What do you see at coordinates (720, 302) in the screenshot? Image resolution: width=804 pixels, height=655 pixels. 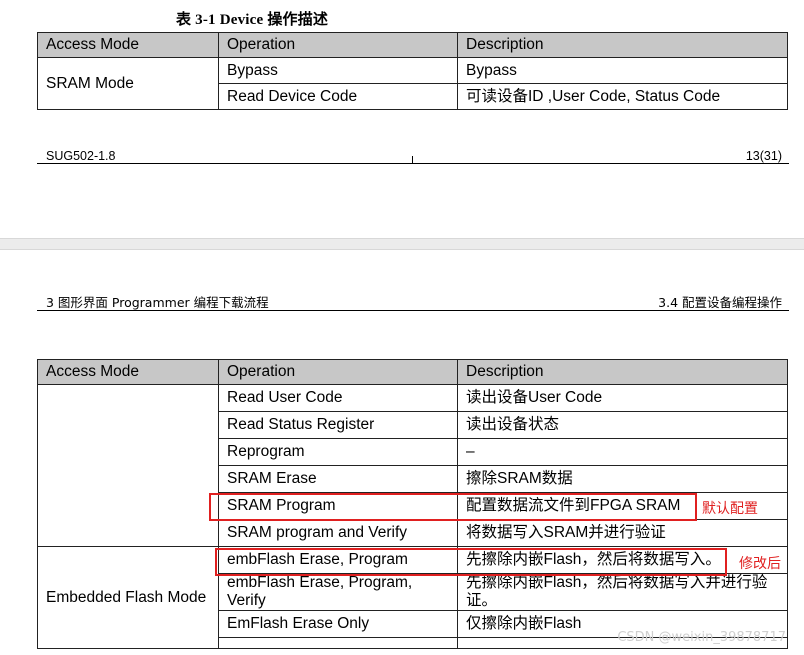 I see `page-header-section: 3.4 配置设备编程操作` at bounding box center [720, 302].